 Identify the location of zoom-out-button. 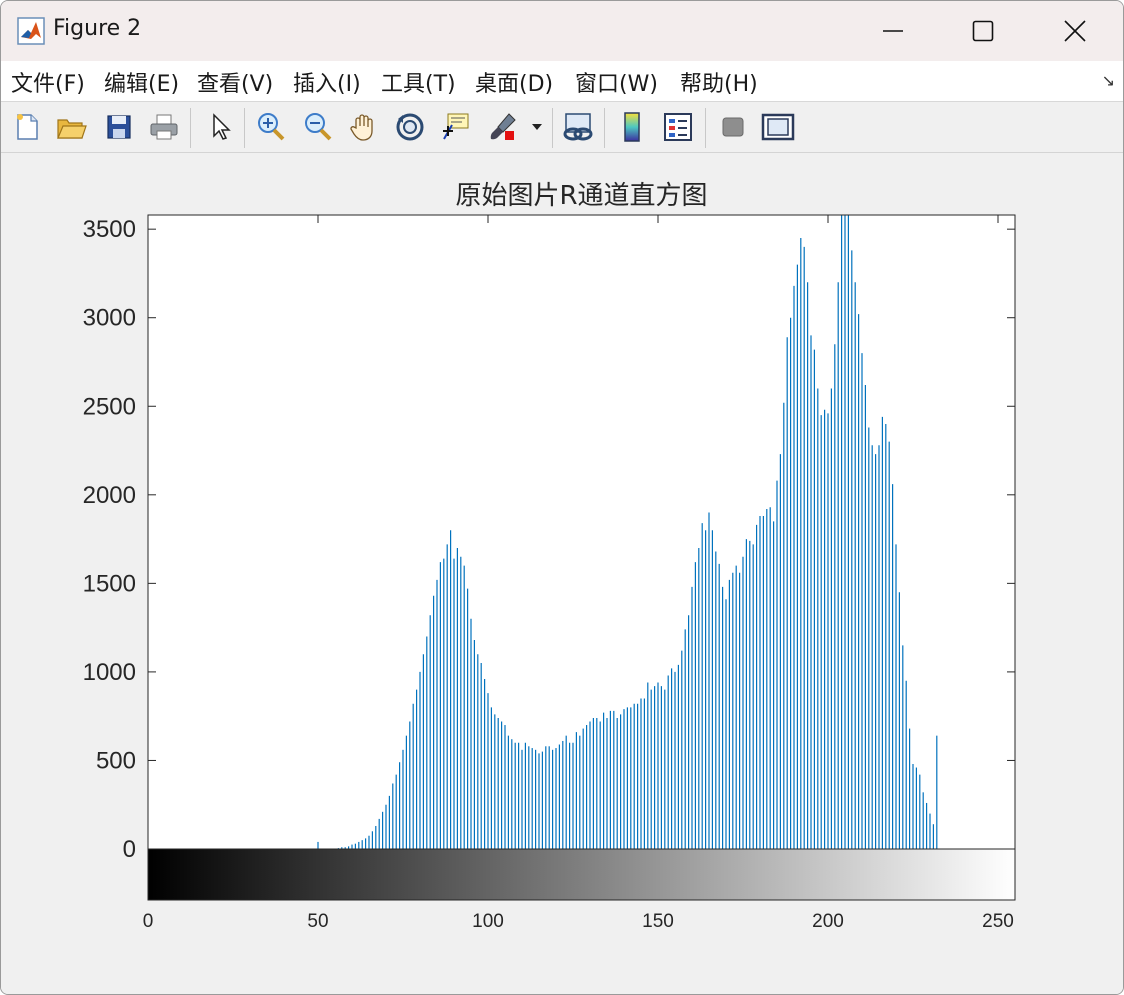
(318, 127).